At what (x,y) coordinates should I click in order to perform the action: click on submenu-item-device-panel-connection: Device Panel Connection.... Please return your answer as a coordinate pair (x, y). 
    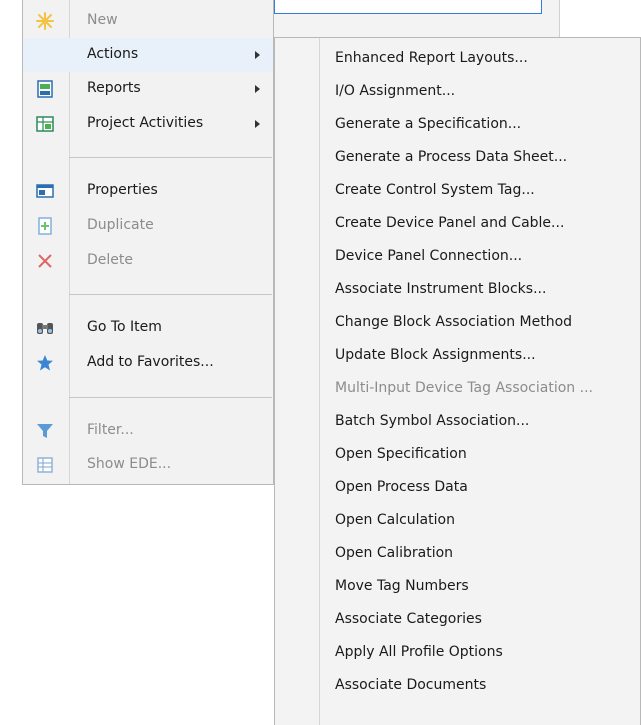
    Looking at the image, I should click on (428, 264).